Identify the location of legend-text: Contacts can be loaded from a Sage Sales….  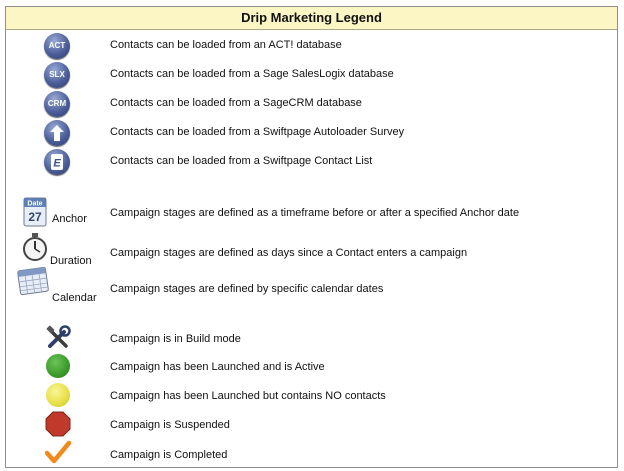
(252, 74).